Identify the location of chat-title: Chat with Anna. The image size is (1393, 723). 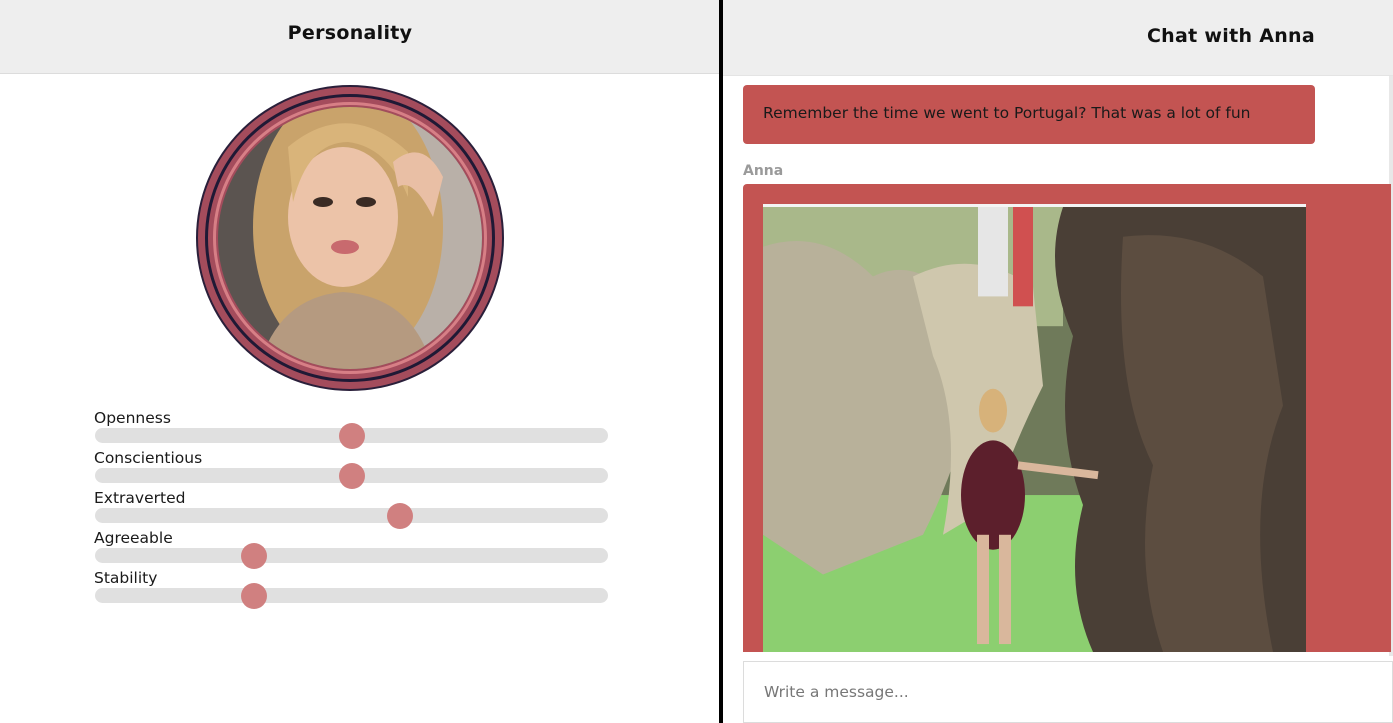
(1230, 36).